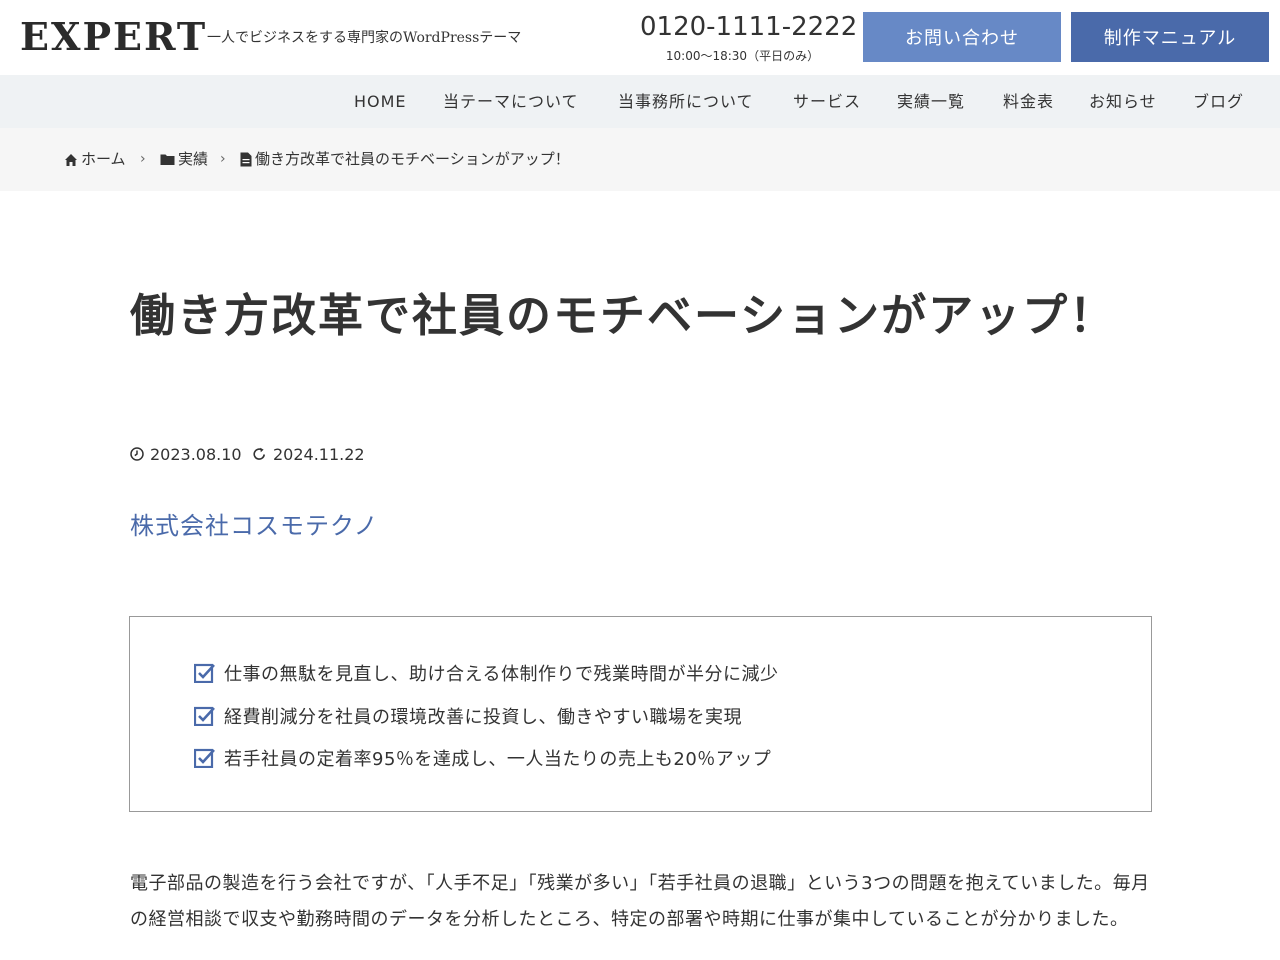 Image resolution: width=1280 pixels, height=960 pixels. What do you see at coordinates (742, 56) in the screenshot?
I see `business-hours: 10:00〜18:30（平日のみ）` at bounding box center [742, 56].